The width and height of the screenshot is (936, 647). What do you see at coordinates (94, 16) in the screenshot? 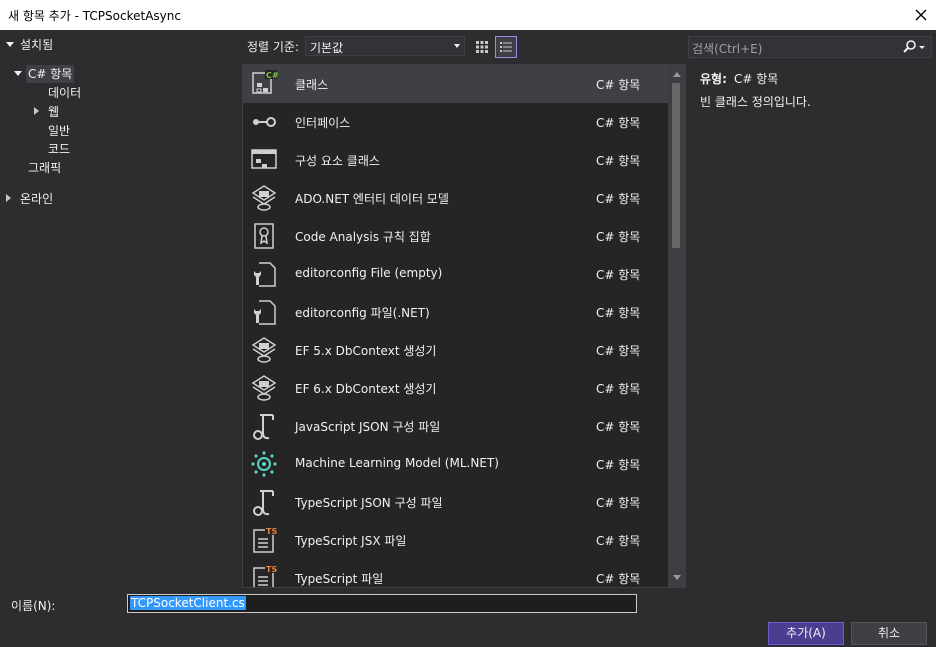
I see `window-title: 새 항목 추가 - TCPSocketAsync` at bounding box center [94, 16].